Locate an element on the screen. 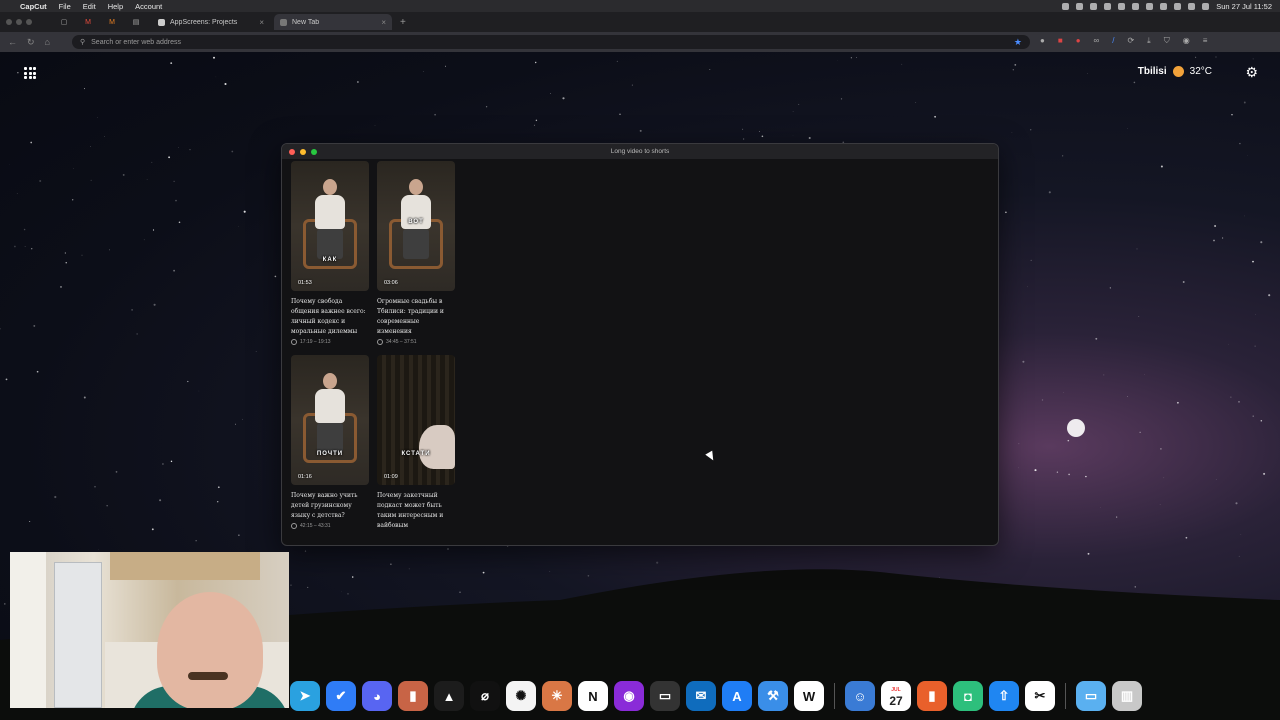 The image size is (1280, 720). outlook-icon: ✉ is located at coordinates (701, 696).